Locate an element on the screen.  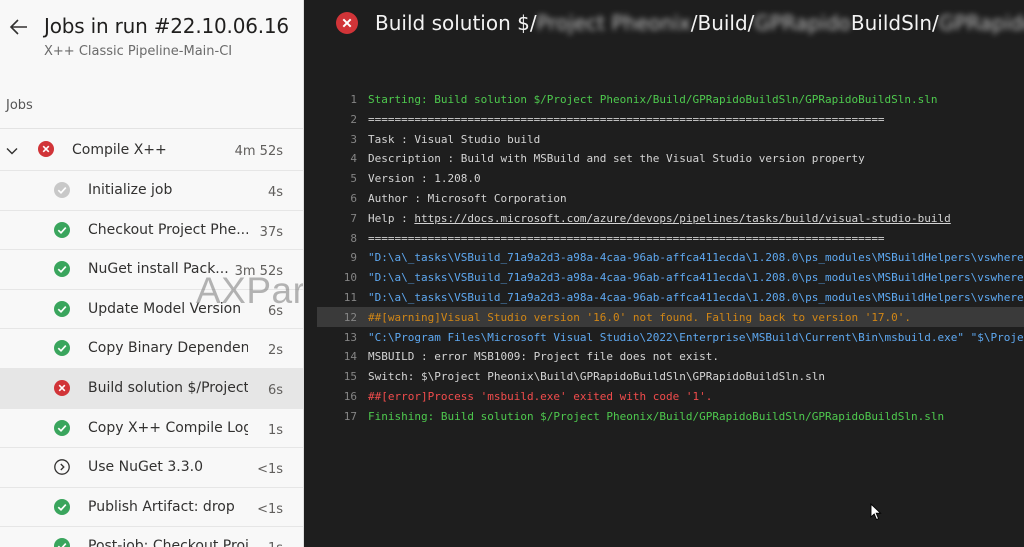
step-row: Post-job: Checkout Proj... 1s is located at coordinates (151, 536).